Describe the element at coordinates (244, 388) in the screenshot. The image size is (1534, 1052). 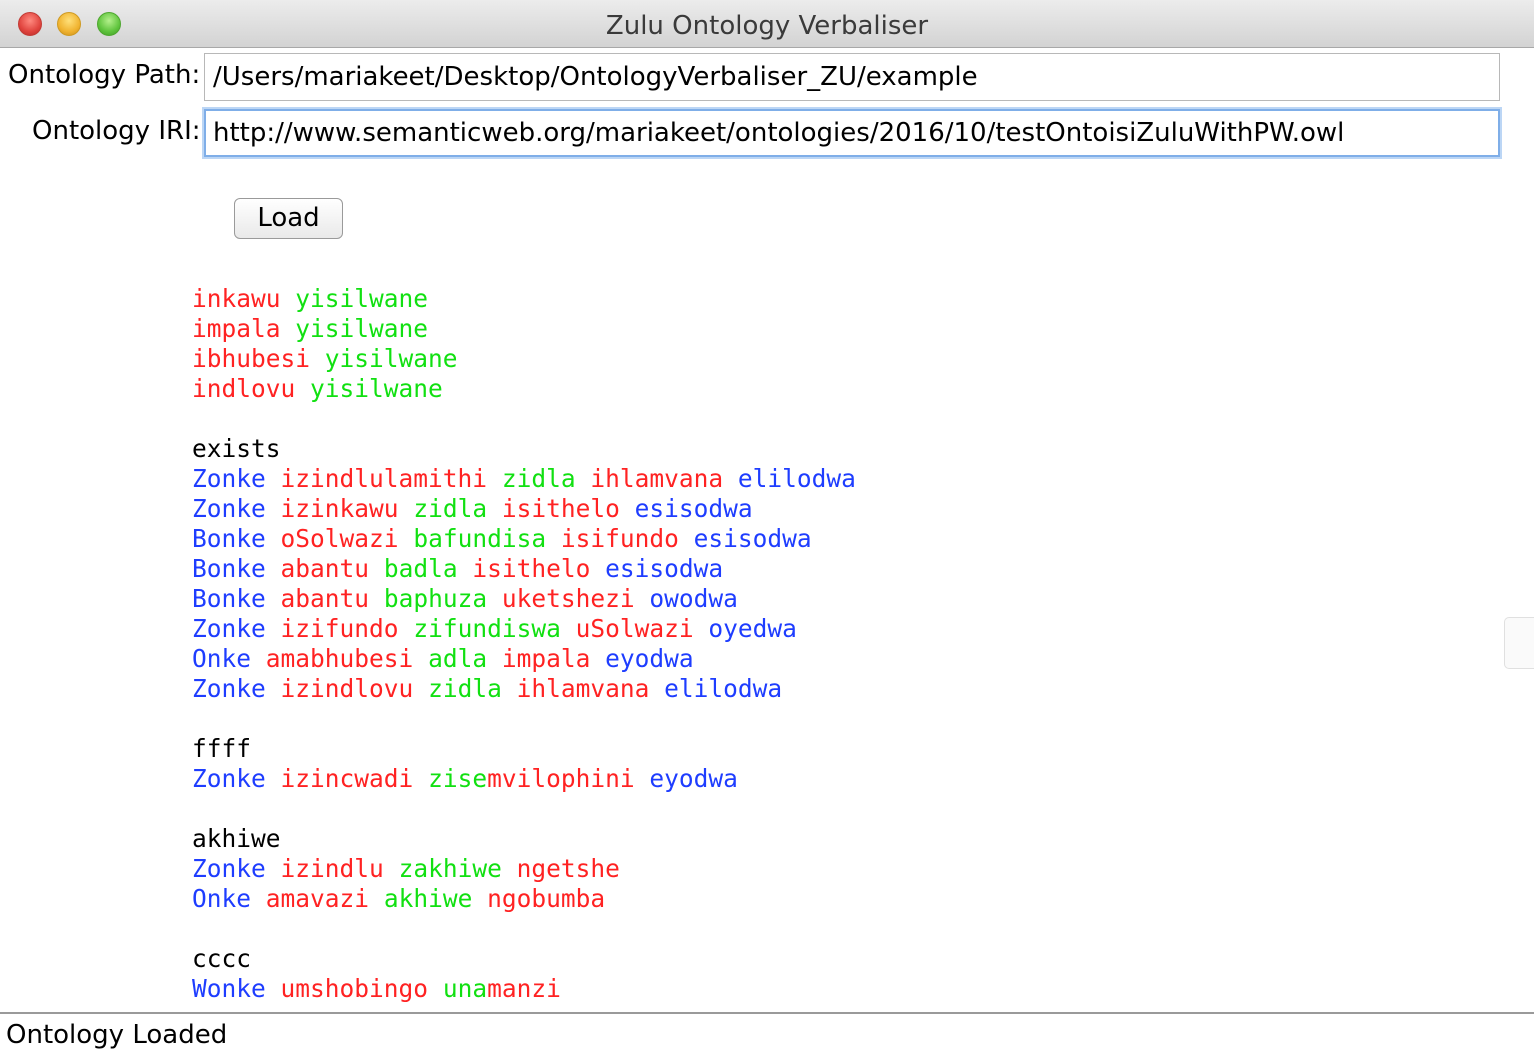
I see `output-word: indlovu` at that location.